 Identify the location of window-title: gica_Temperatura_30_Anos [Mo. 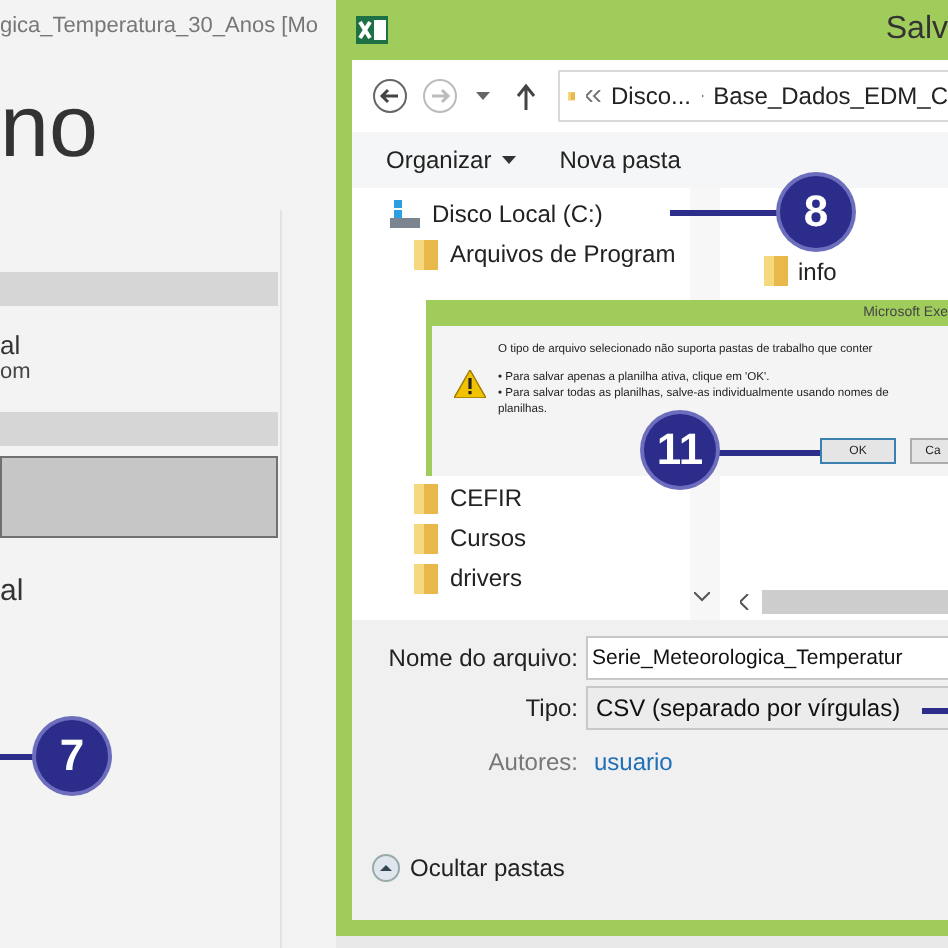
(160, 25).